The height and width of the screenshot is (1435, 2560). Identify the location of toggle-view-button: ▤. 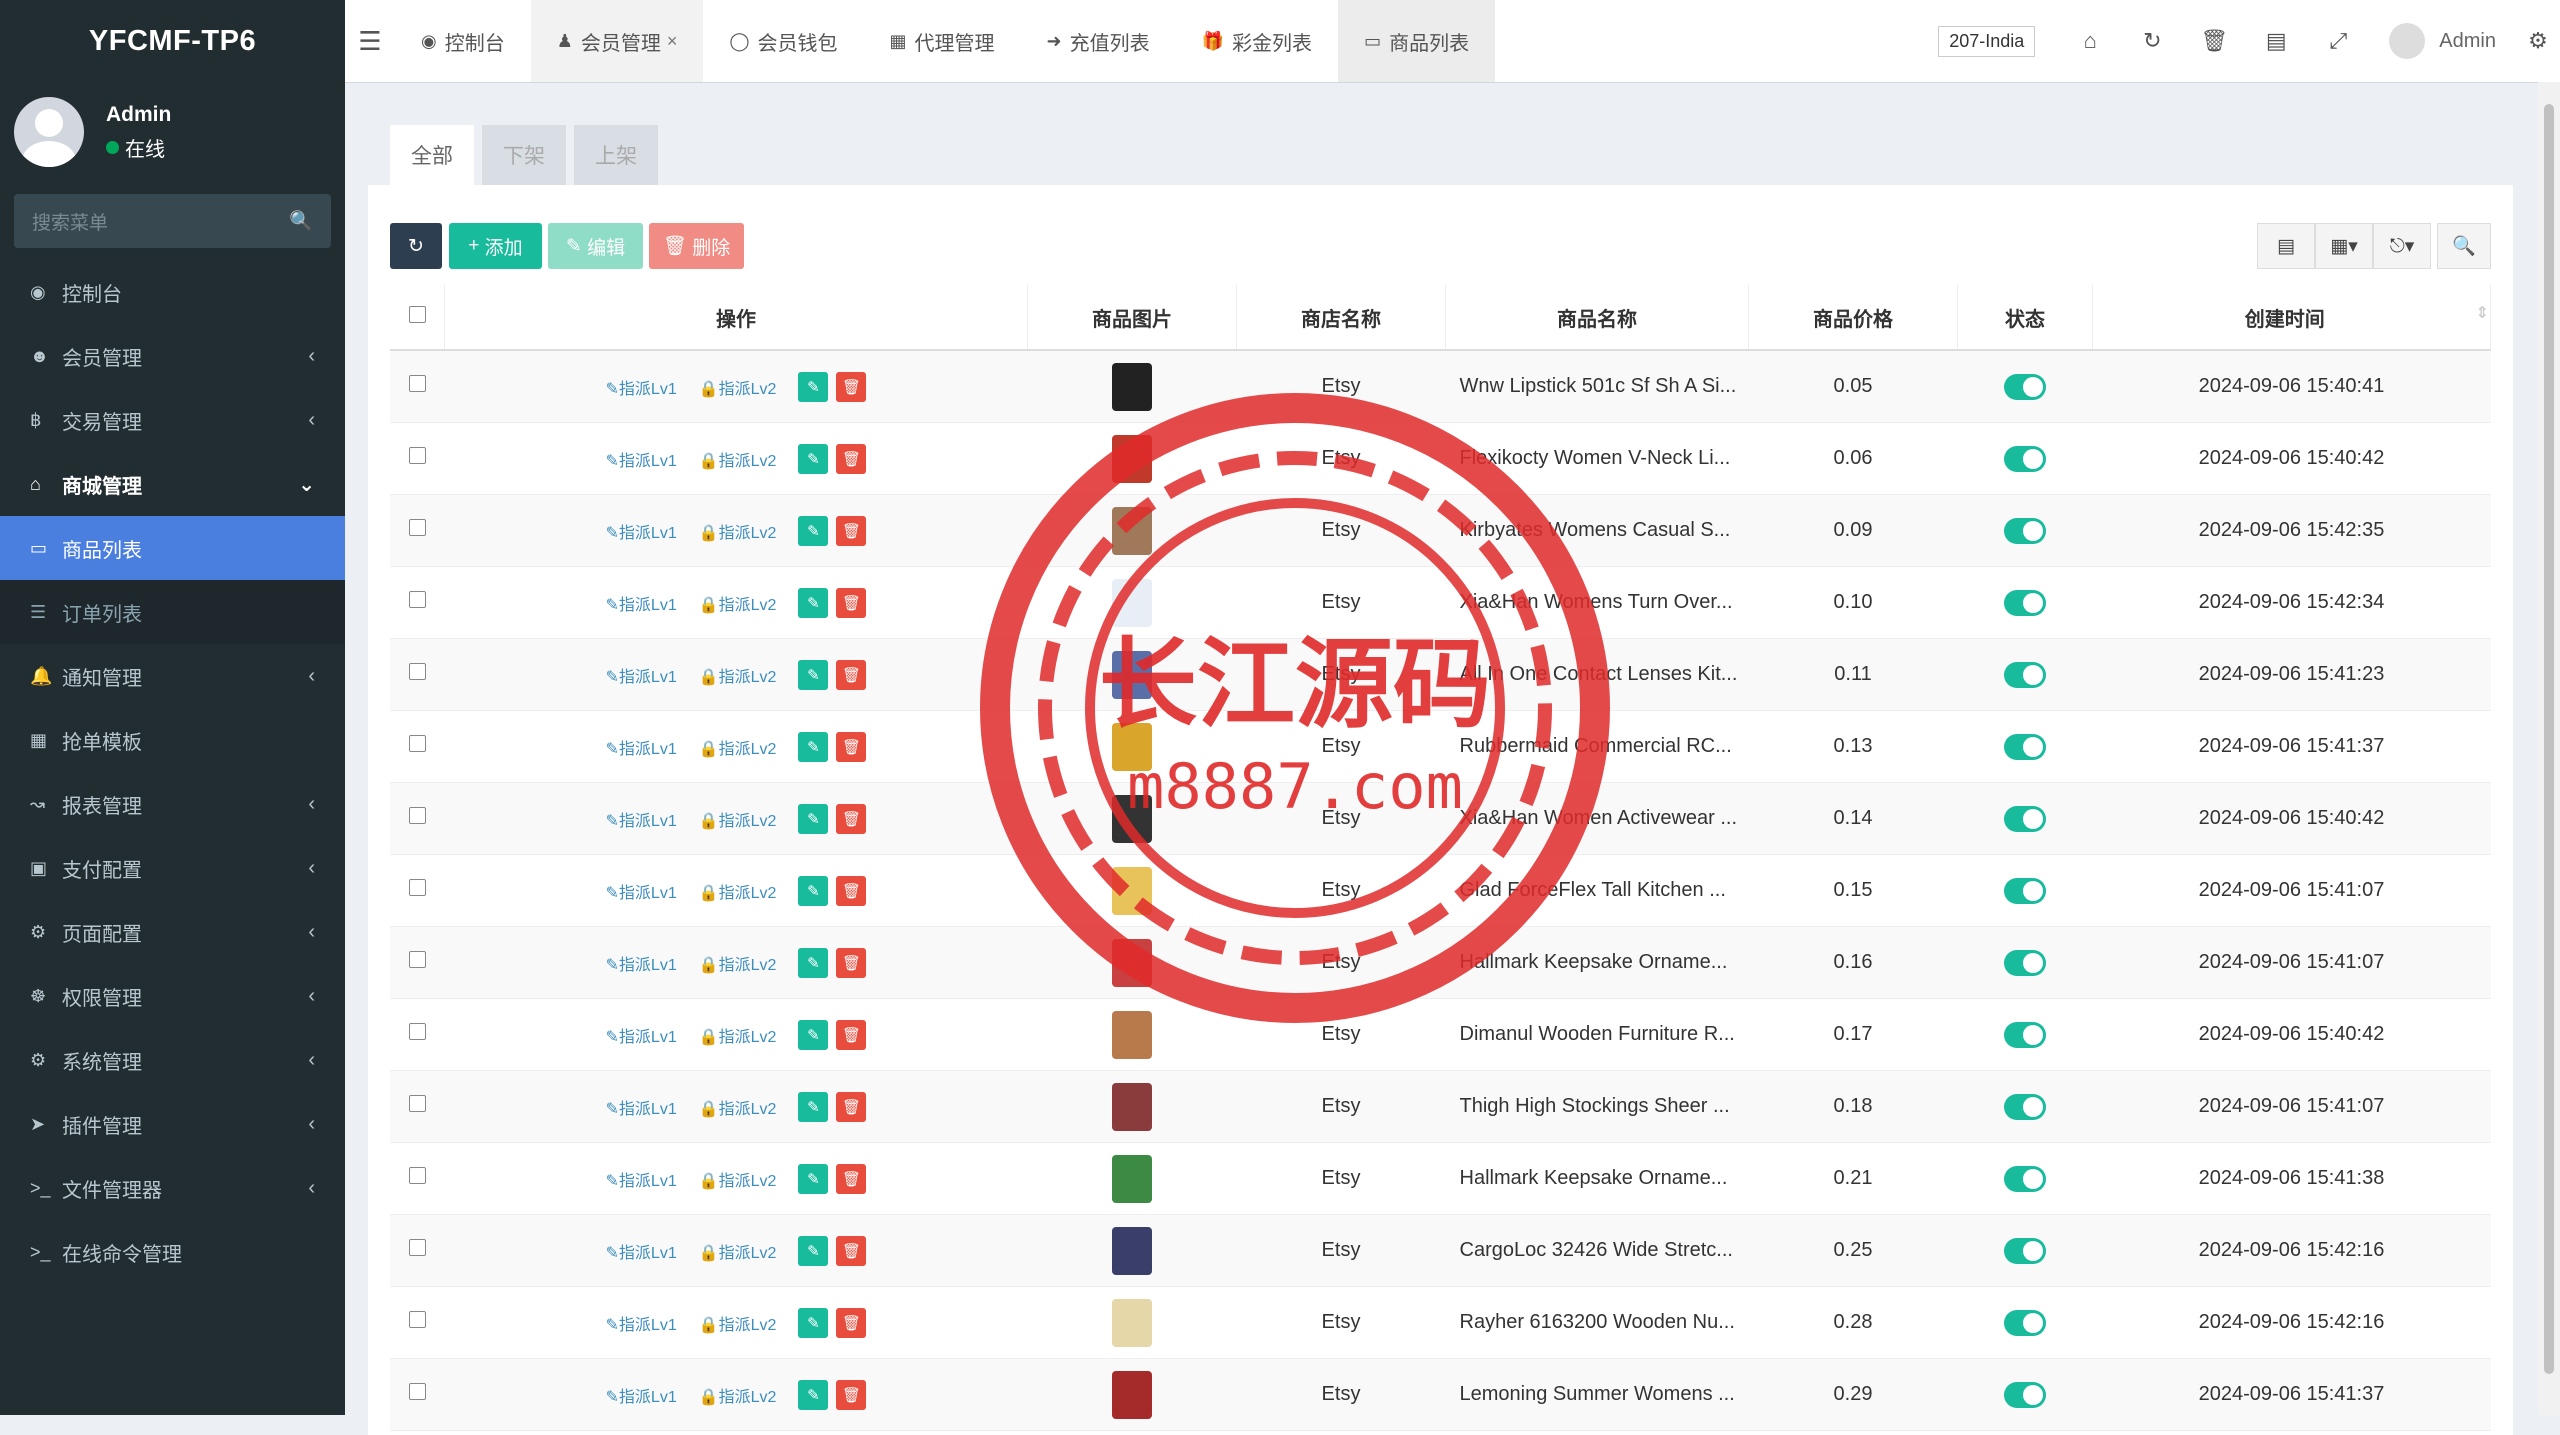
(2286, 246).